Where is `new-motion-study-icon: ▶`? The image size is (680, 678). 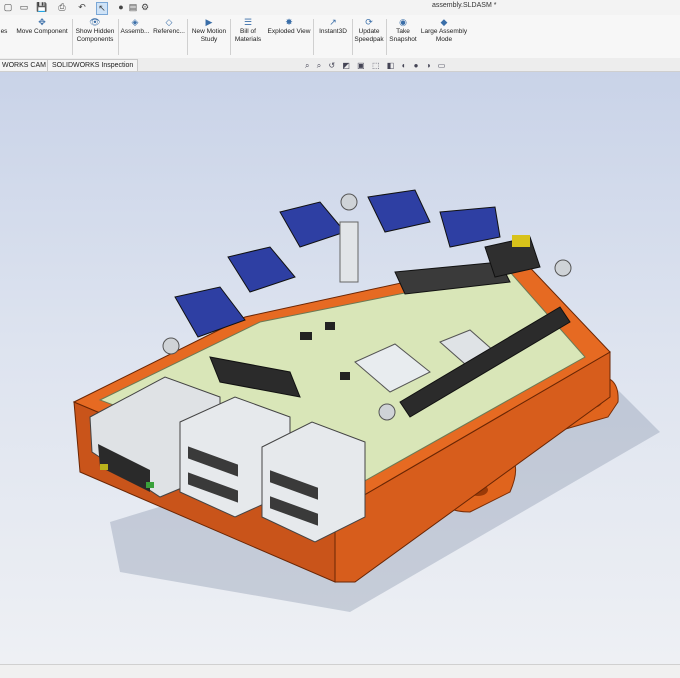 new-motion-study-icon: ▶ is located at coordinates (209, 22).